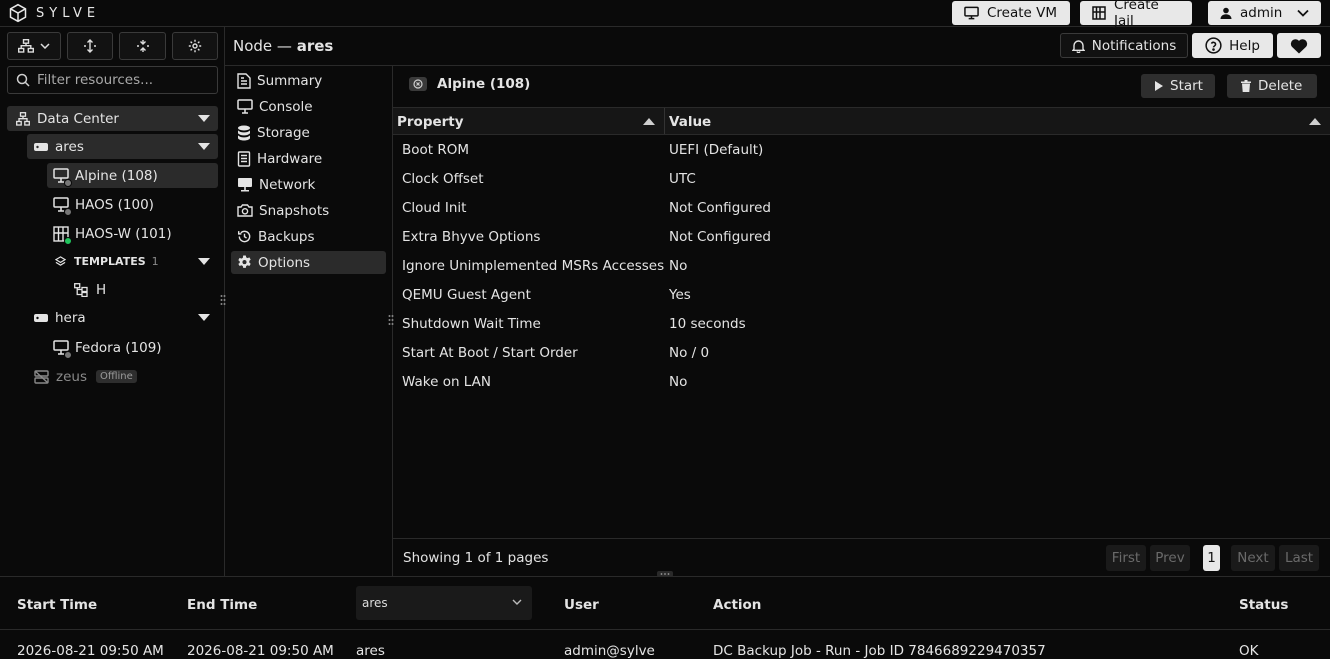 This screenshot has height=659, width=1330. Describe the element at coordinates (23, 118) in the screenshot. I see `network-icon` at that location.